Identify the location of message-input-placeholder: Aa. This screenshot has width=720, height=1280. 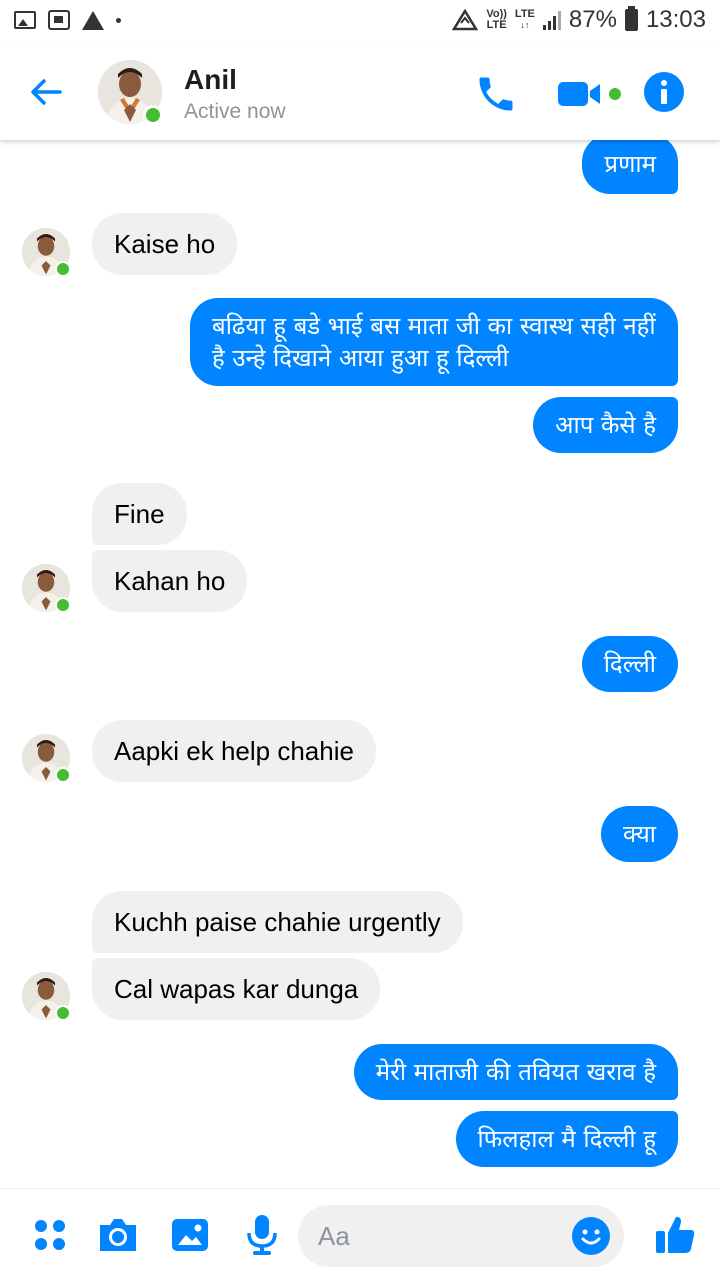
(334, 1236).